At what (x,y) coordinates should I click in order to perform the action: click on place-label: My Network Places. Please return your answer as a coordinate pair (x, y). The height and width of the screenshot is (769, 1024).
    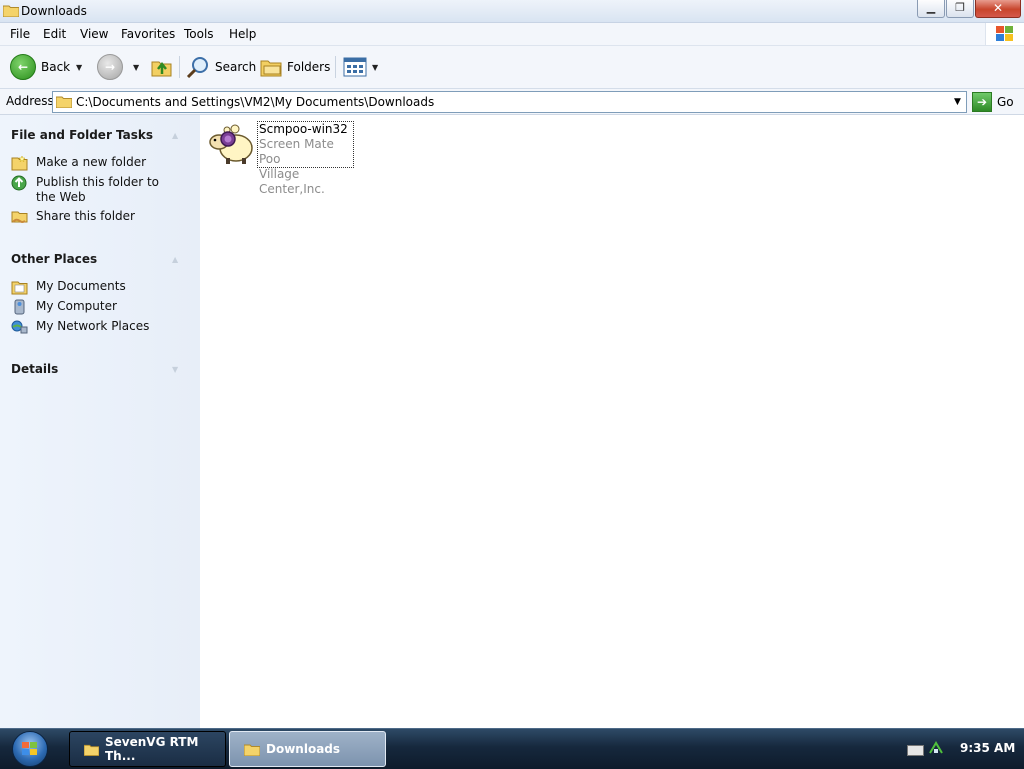
    Looking at the image, I should click on (93, 326).